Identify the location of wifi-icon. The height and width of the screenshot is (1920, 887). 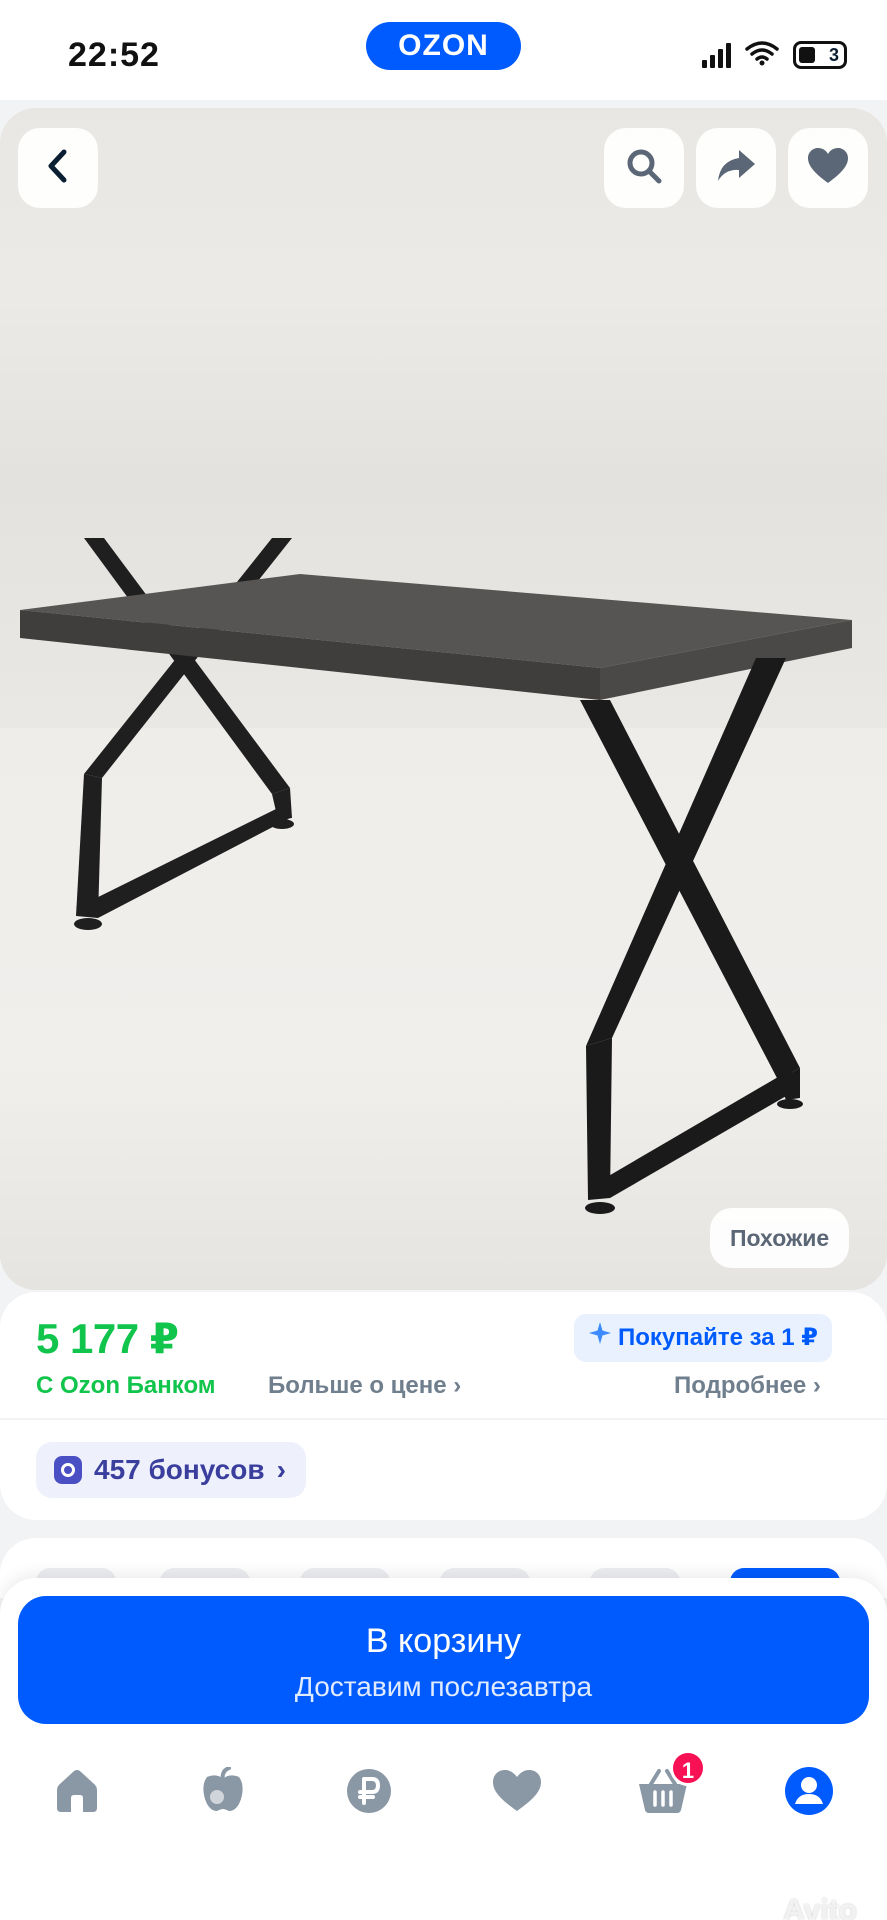
(762, 55).